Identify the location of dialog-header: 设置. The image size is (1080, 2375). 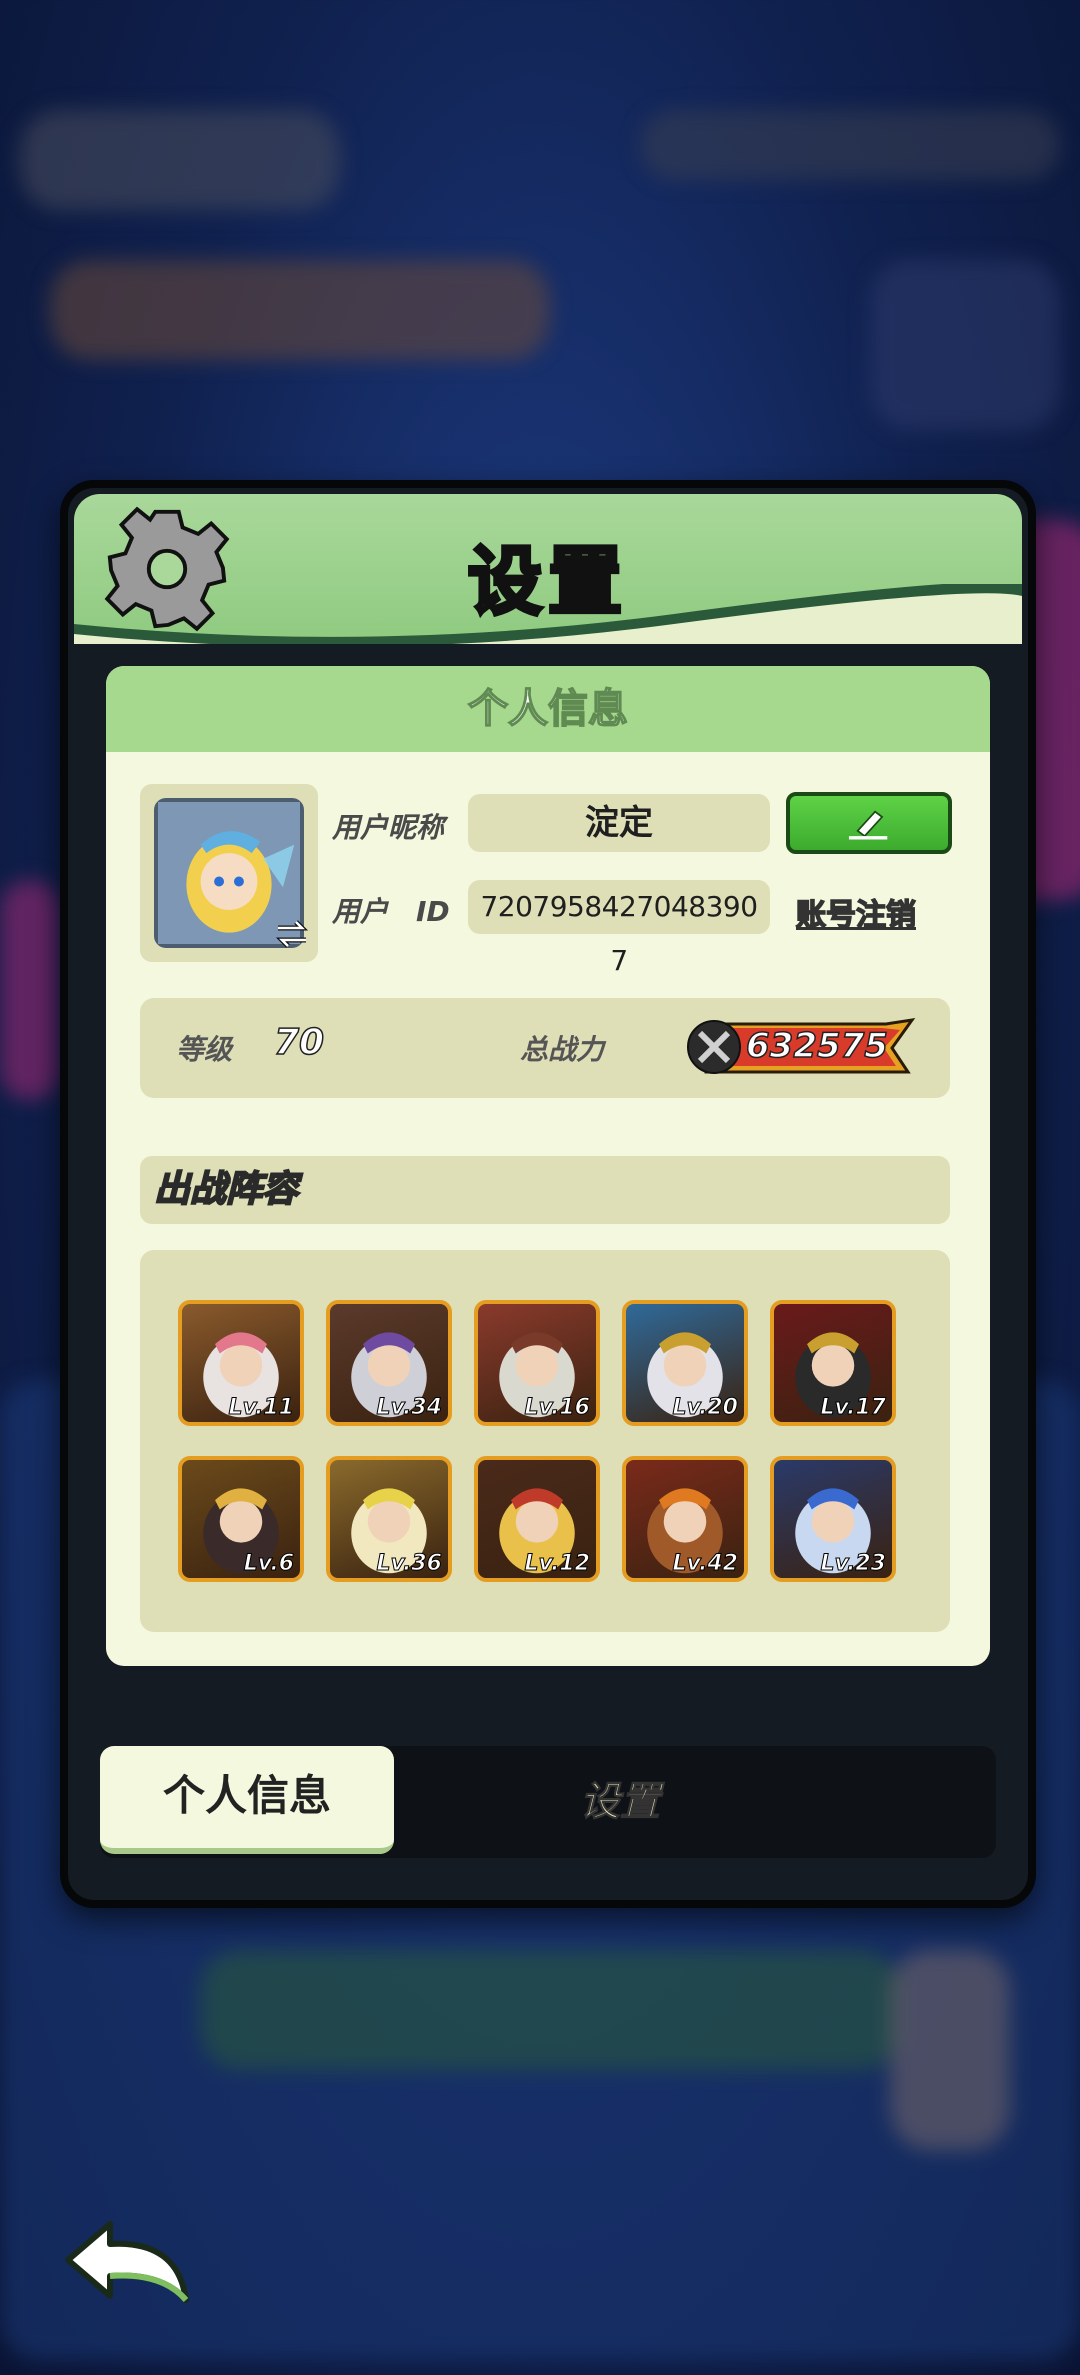
(548, 569).